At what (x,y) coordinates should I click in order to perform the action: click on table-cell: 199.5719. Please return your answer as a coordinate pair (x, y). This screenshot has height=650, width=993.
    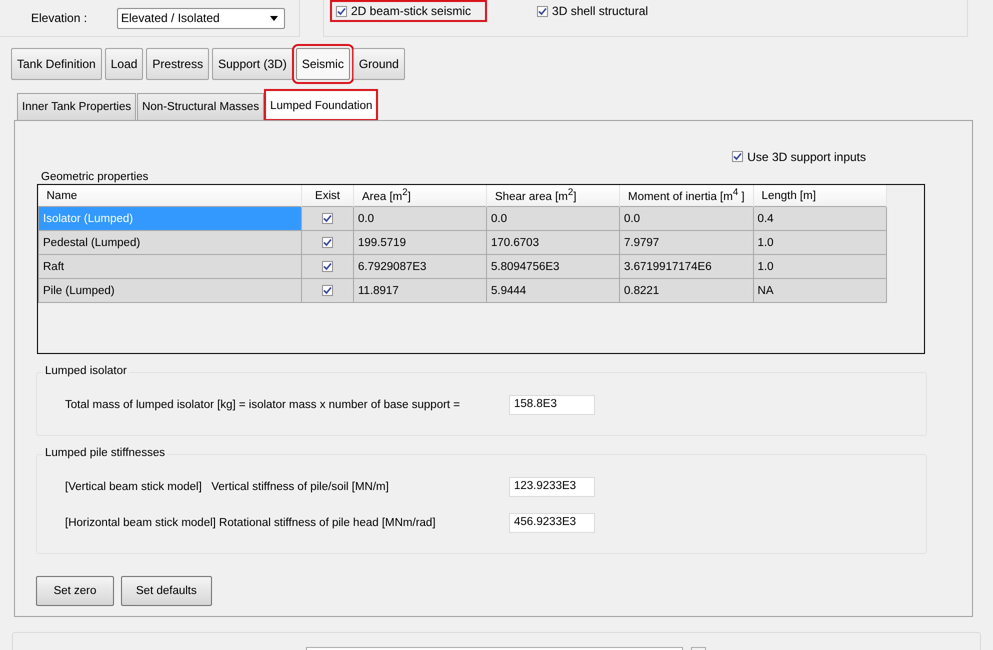
    Looking at the image, I should click on (420, 242).